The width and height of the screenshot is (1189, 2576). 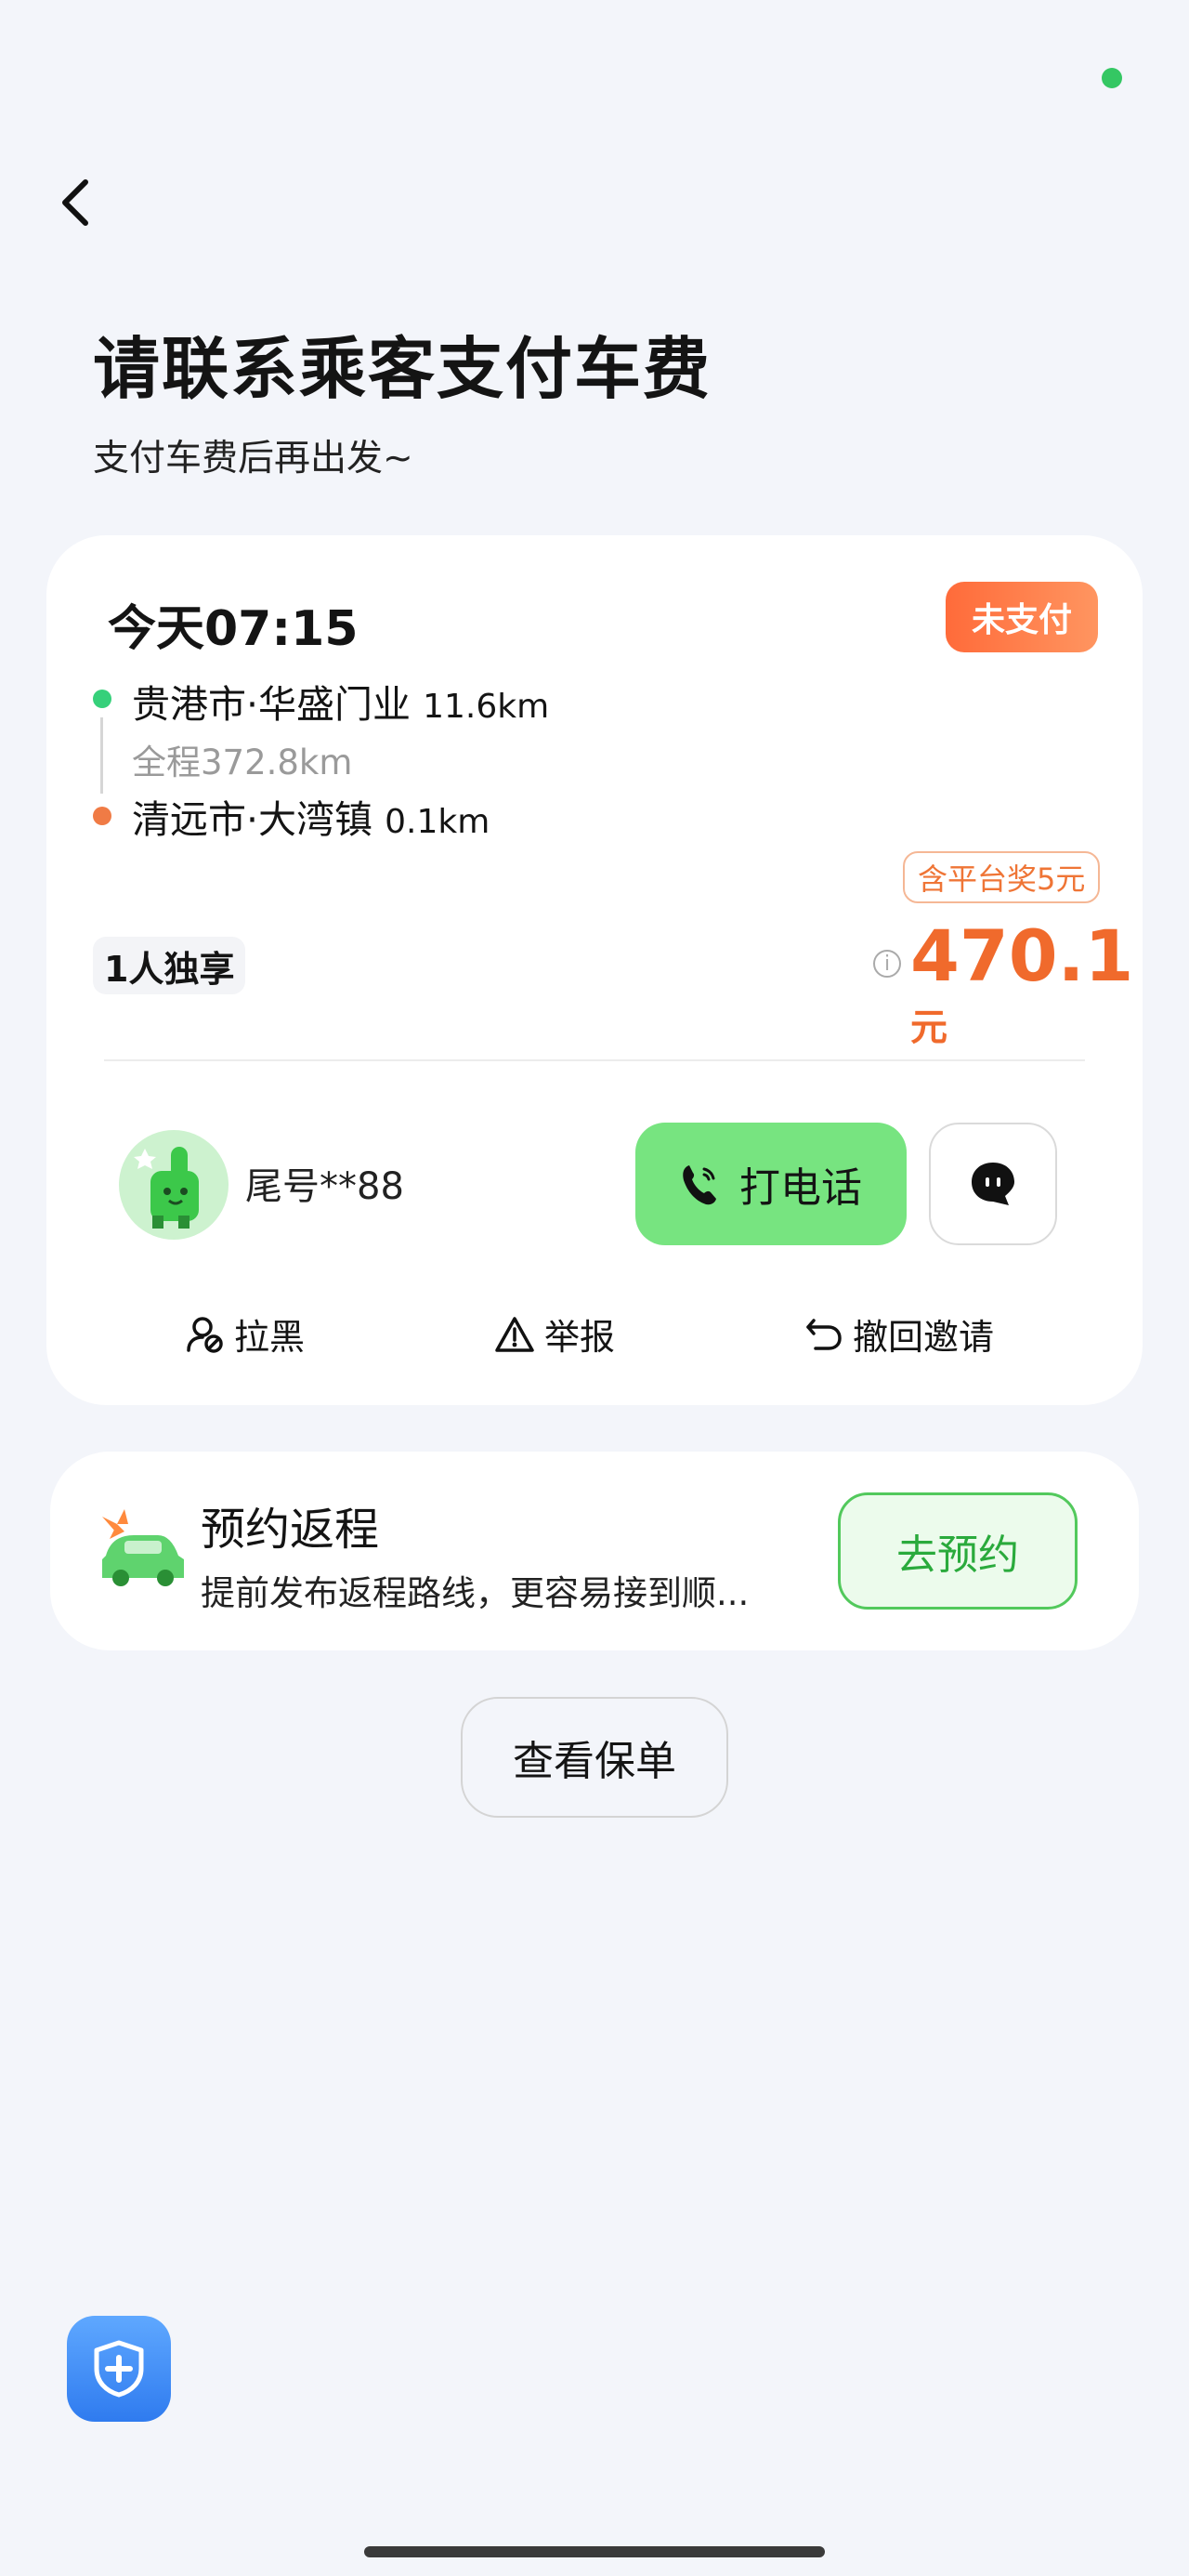 What do you see at coordinates (594, 2551) in the screenshot?
I see `home-indicator` at bounding box center [594, 2551].